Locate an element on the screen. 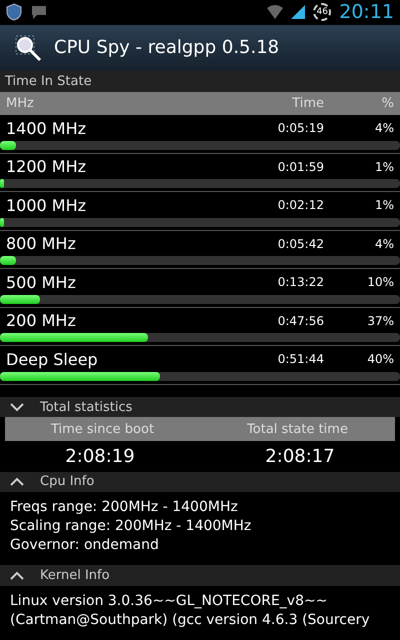 The height and width of the screenshot is (640, 400). info-line: Freqs range: 200MHz - 1400MHz is located at coordinates (124, 508).